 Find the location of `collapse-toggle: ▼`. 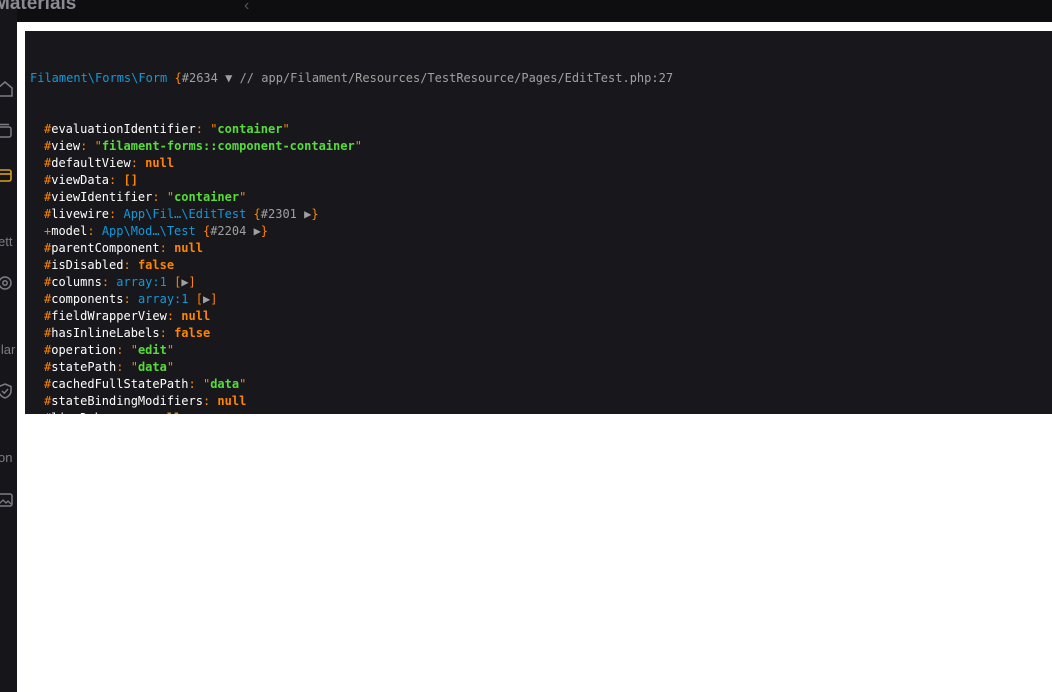

collapse-toggle: ▼ is located at coordinates (228, 78).